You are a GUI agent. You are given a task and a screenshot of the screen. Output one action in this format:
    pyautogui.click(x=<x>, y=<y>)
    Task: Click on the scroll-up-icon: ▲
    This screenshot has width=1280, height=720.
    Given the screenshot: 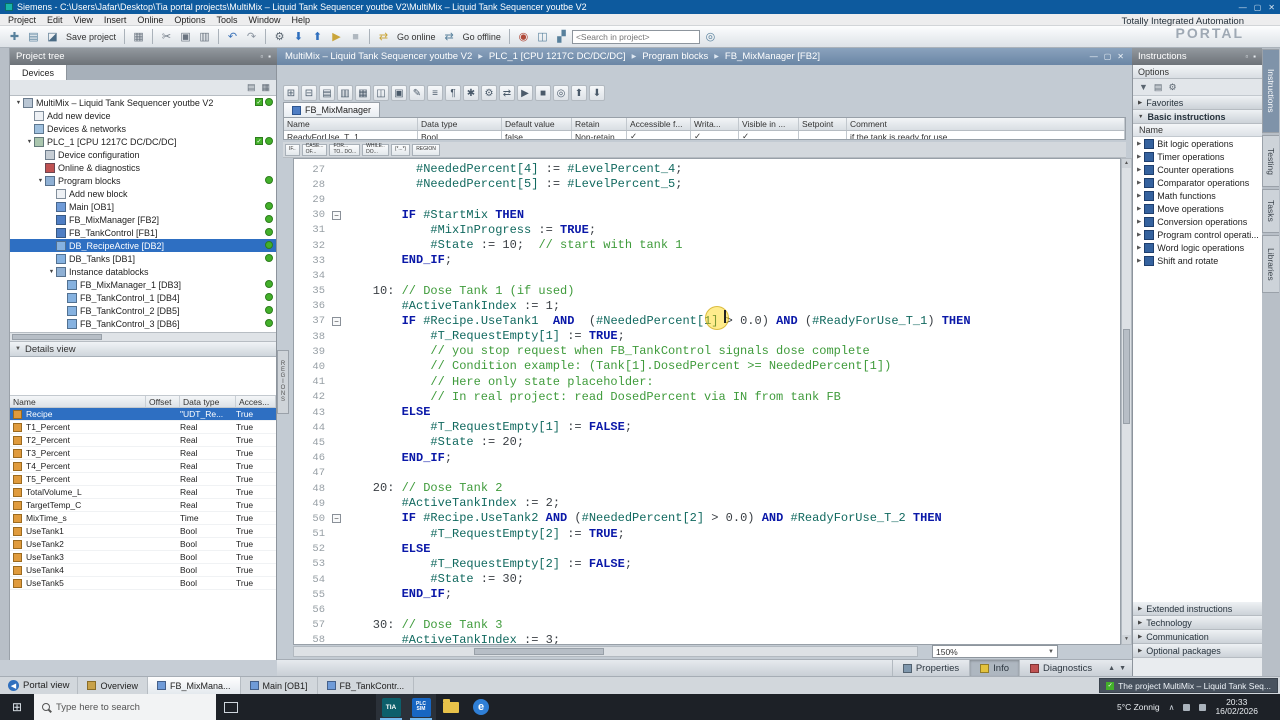 What is the action you would take?
    pyautogui.click(x=1126, y=163)
    